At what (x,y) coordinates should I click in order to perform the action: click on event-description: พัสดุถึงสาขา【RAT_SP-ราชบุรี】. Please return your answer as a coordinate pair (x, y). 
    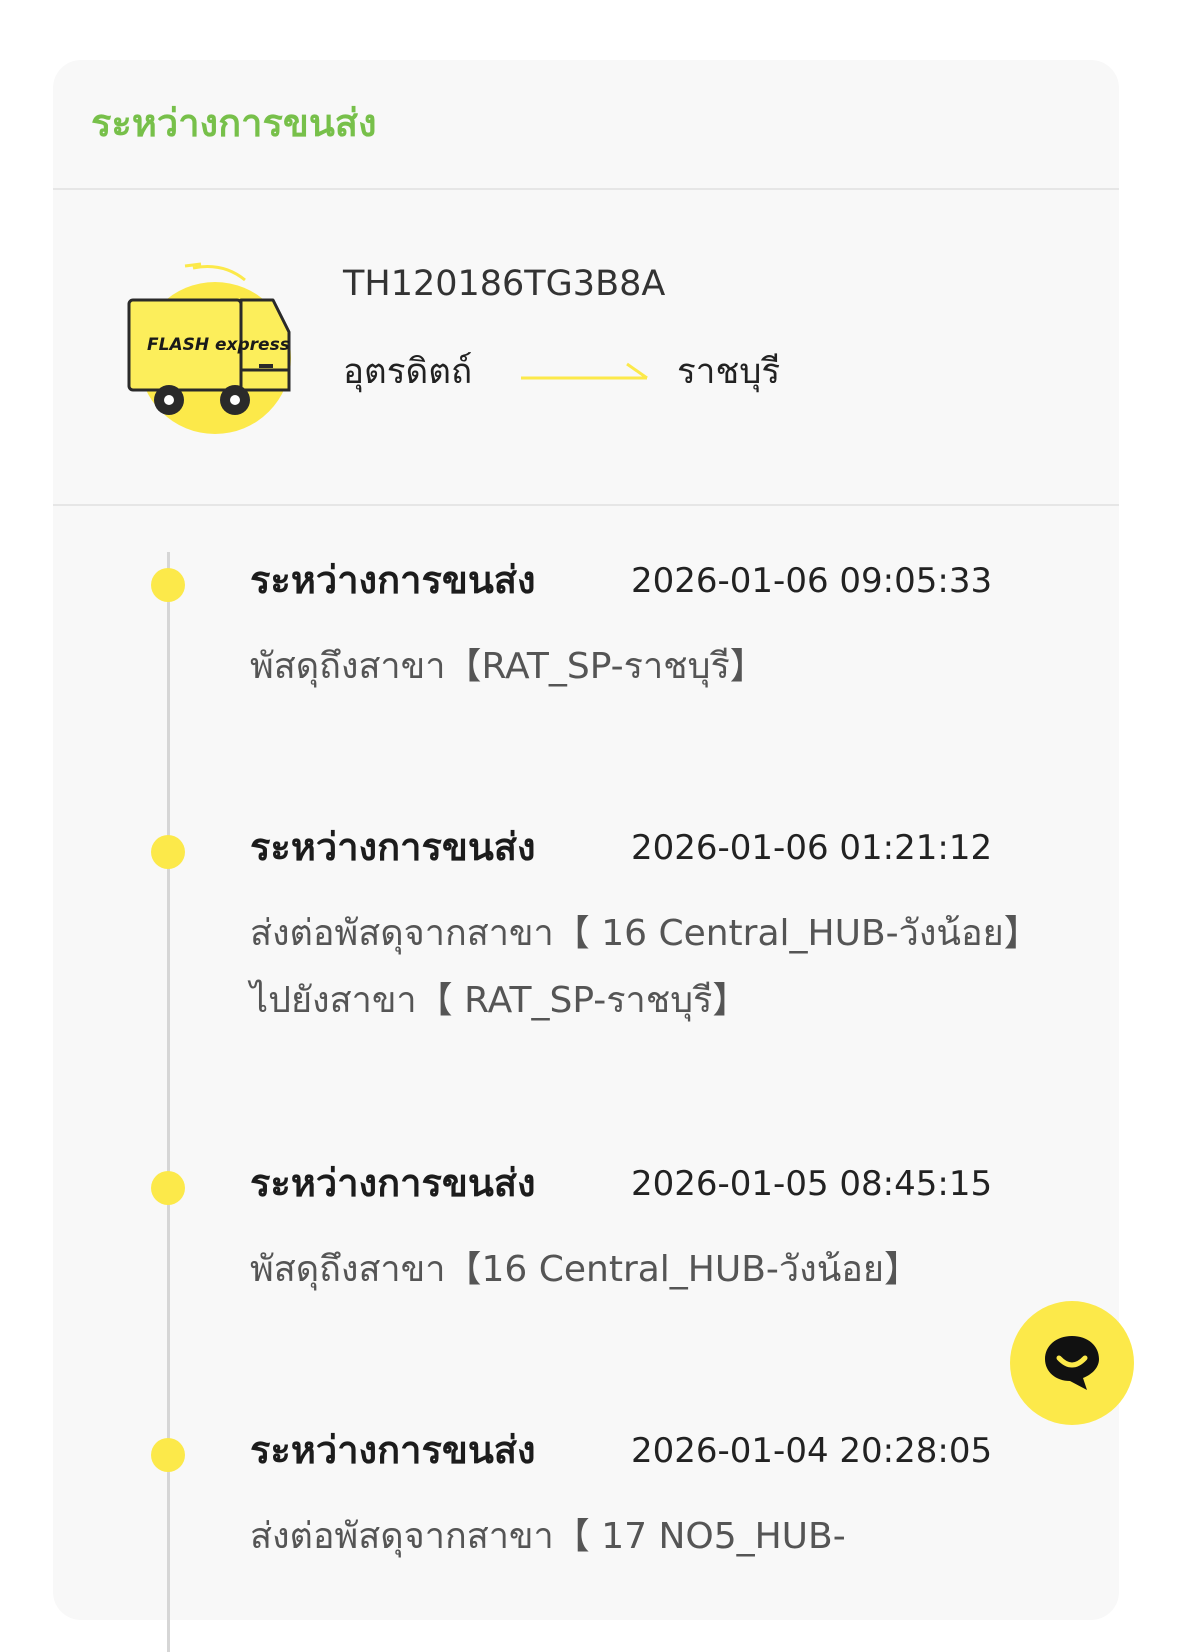
    Looking at the image, I should click on (508, 666).